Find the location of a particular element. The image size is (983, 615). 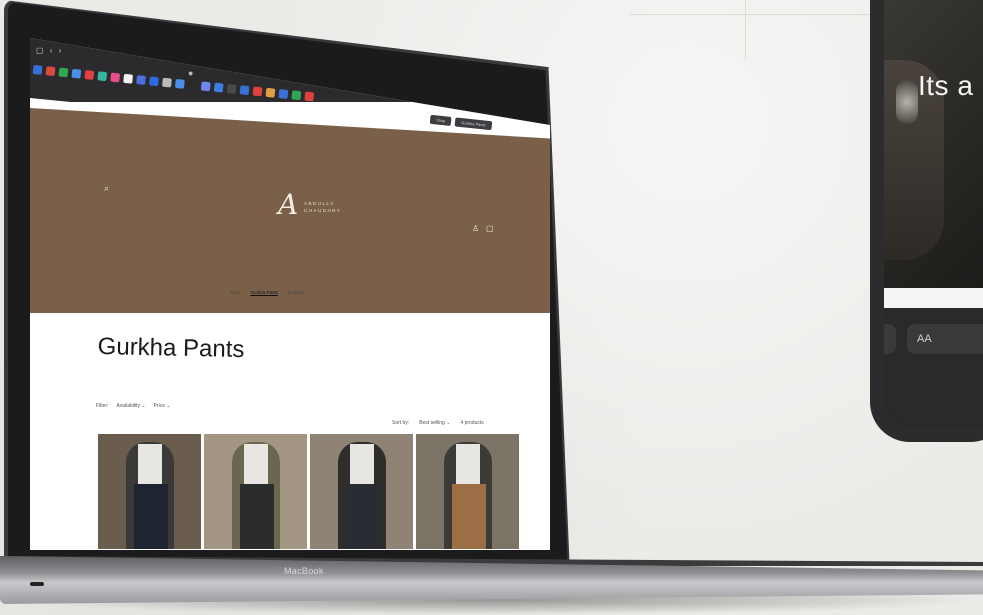

phone-content-strip is located at coordinates (933, 298).